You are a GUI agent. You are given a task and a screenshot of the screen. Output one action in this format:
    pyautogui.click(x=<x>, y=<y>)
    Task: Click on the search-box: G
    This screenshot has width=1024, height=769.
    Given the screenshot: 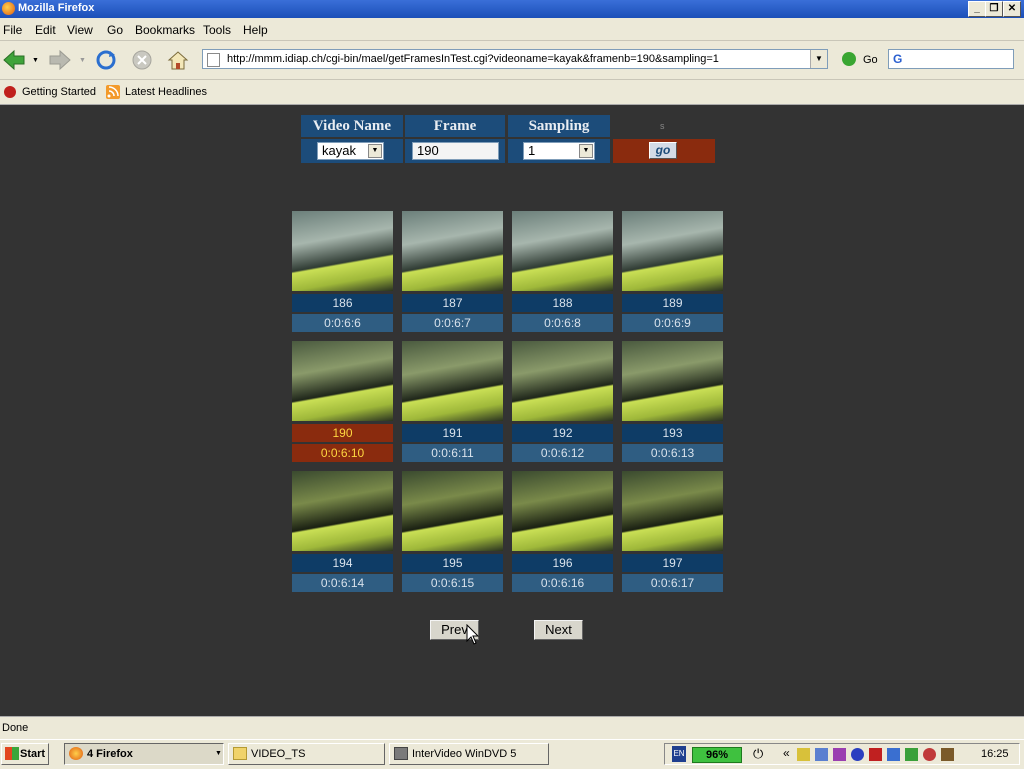 What is the action you would take?
    pyautogui.click(x=951, y=59)
    